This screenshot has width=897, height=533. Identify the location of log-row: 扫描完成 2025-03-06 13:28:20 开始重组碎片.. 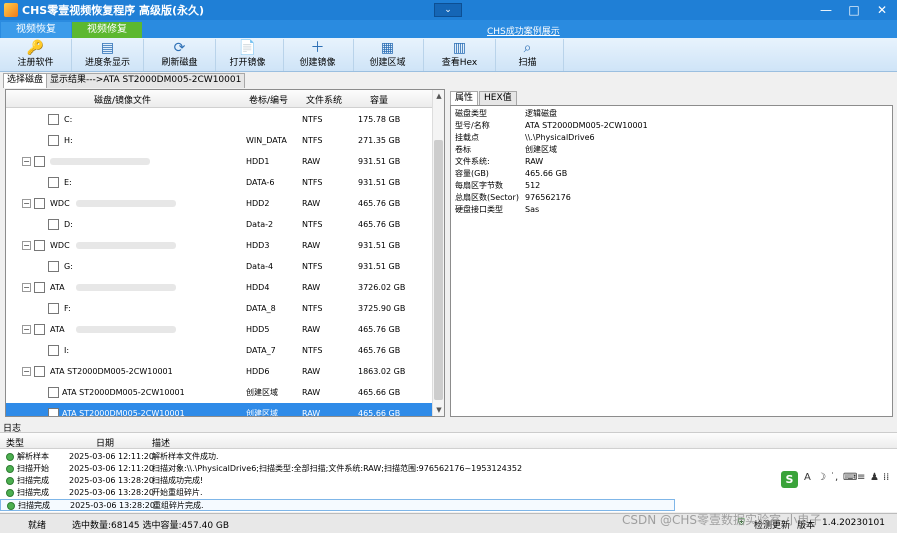
(337, 493).